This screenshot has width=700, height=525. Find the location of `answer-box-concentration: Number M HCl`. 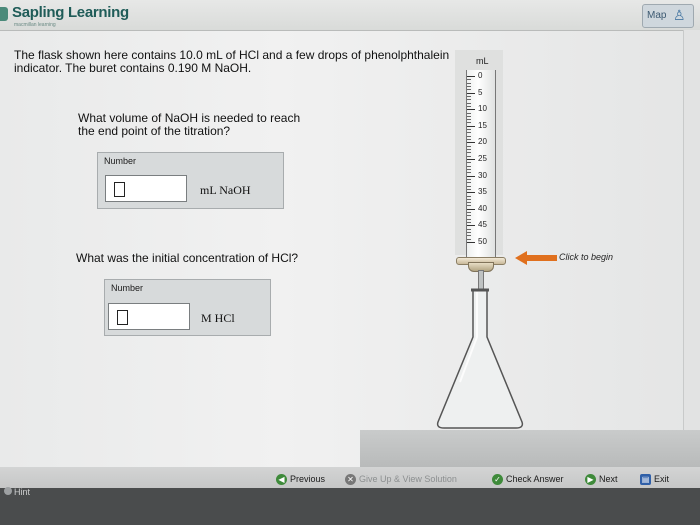

answer-box-concentration: Number M HCl is located at coordinates (187, 307).